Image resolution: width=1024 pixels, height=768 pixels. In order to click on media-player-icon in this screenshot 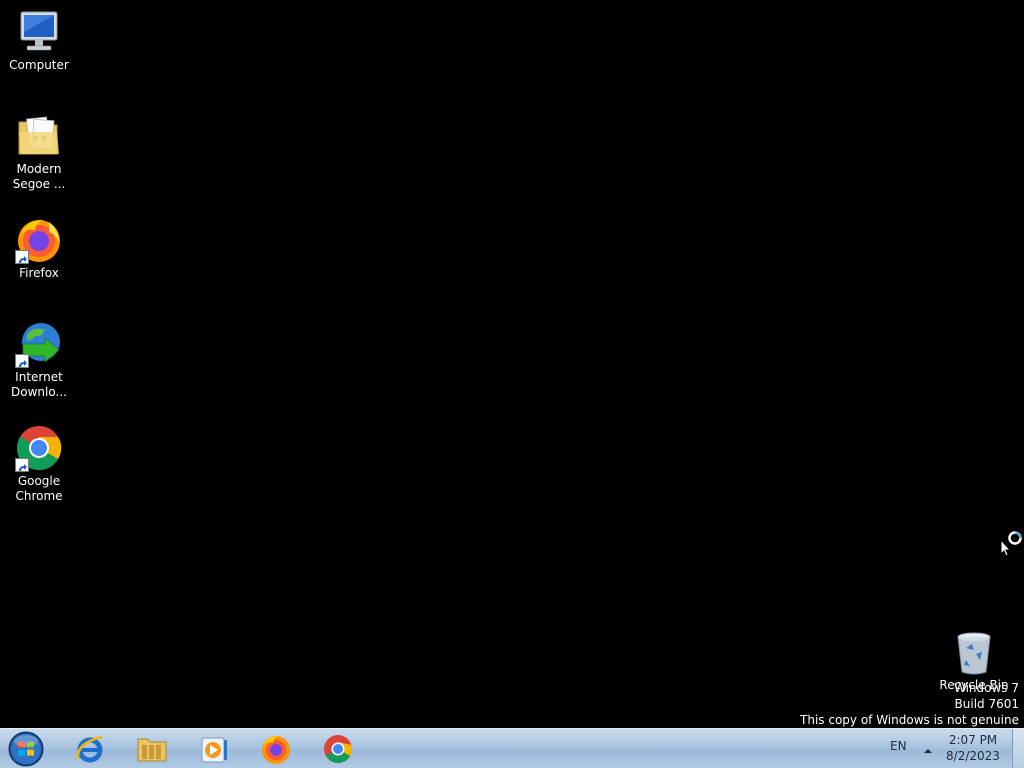, I will do `click(214, 750)`.